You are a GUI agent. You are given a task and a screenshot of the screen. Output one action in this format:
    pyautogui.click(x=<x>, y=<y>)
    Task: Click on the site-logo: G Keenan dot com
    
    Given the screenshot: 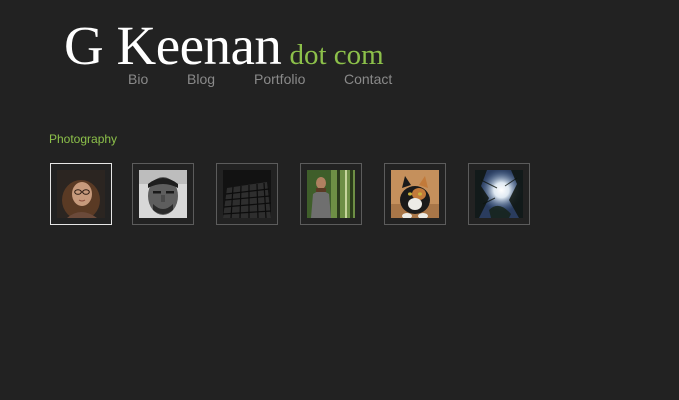 What is the action you would take?
    pyautogui.click(x=224, y=45)
    